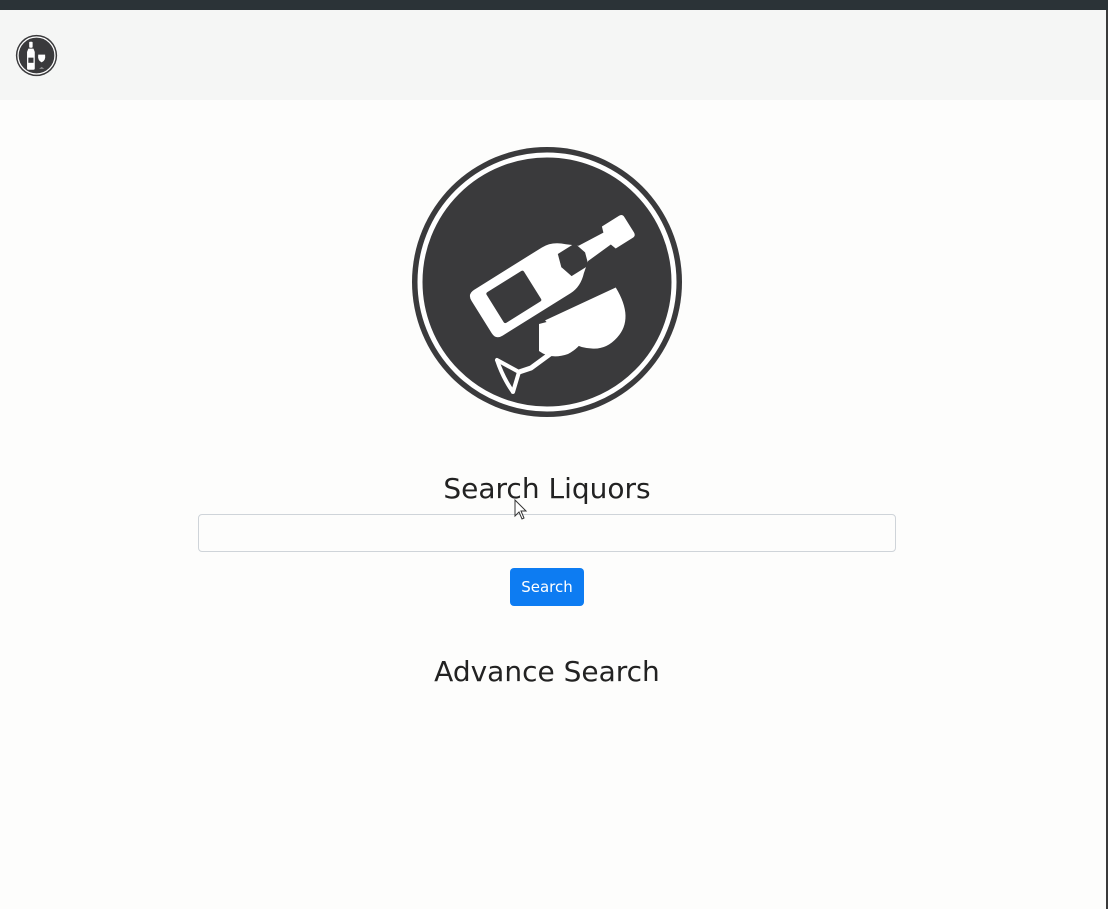 The width and height of the screenshot is (1108, 909). I want to click on hero-logo, so click(547, 282).